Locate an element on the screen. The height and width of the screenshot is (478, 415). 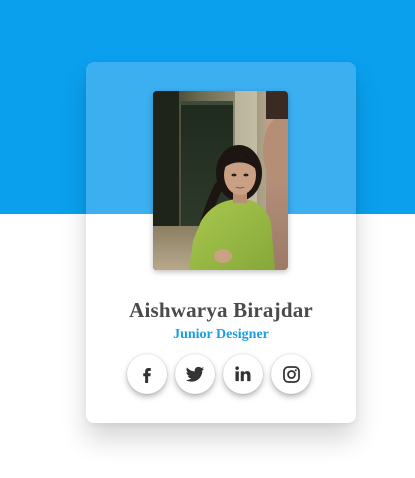
profile-name: Aishwarya Birajdar is located at coordinates (221, 310).